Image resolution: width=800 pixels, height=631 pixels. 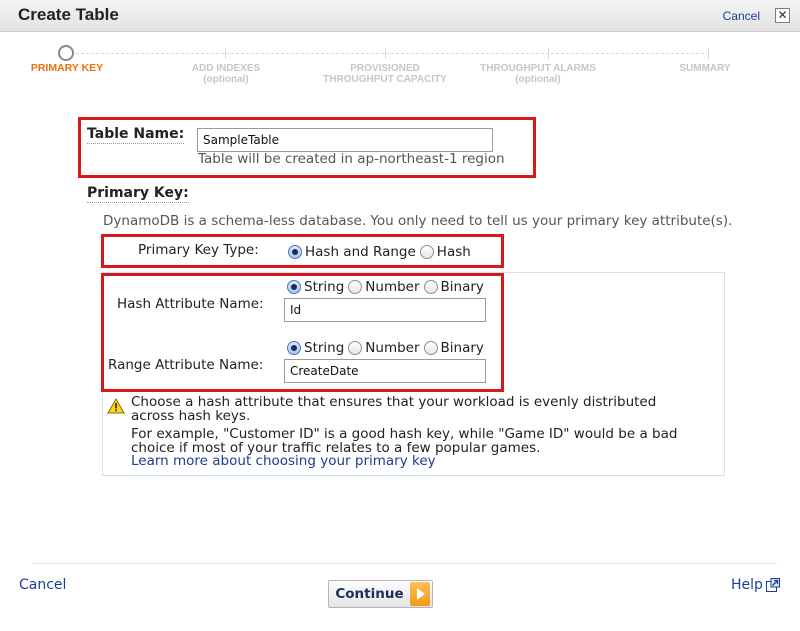 I want to click on range-type-binary: Binary, so click(x=453, y=348).